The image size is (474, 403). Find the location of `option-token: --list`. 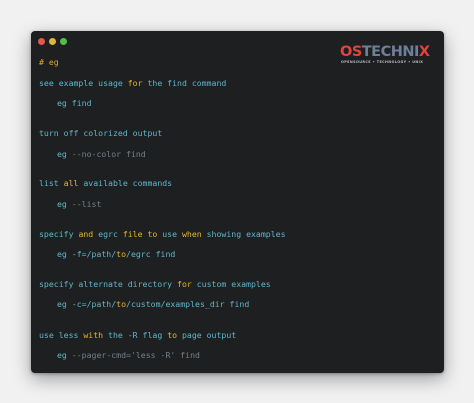

option-token: --list is located at coordinates (86, 204).